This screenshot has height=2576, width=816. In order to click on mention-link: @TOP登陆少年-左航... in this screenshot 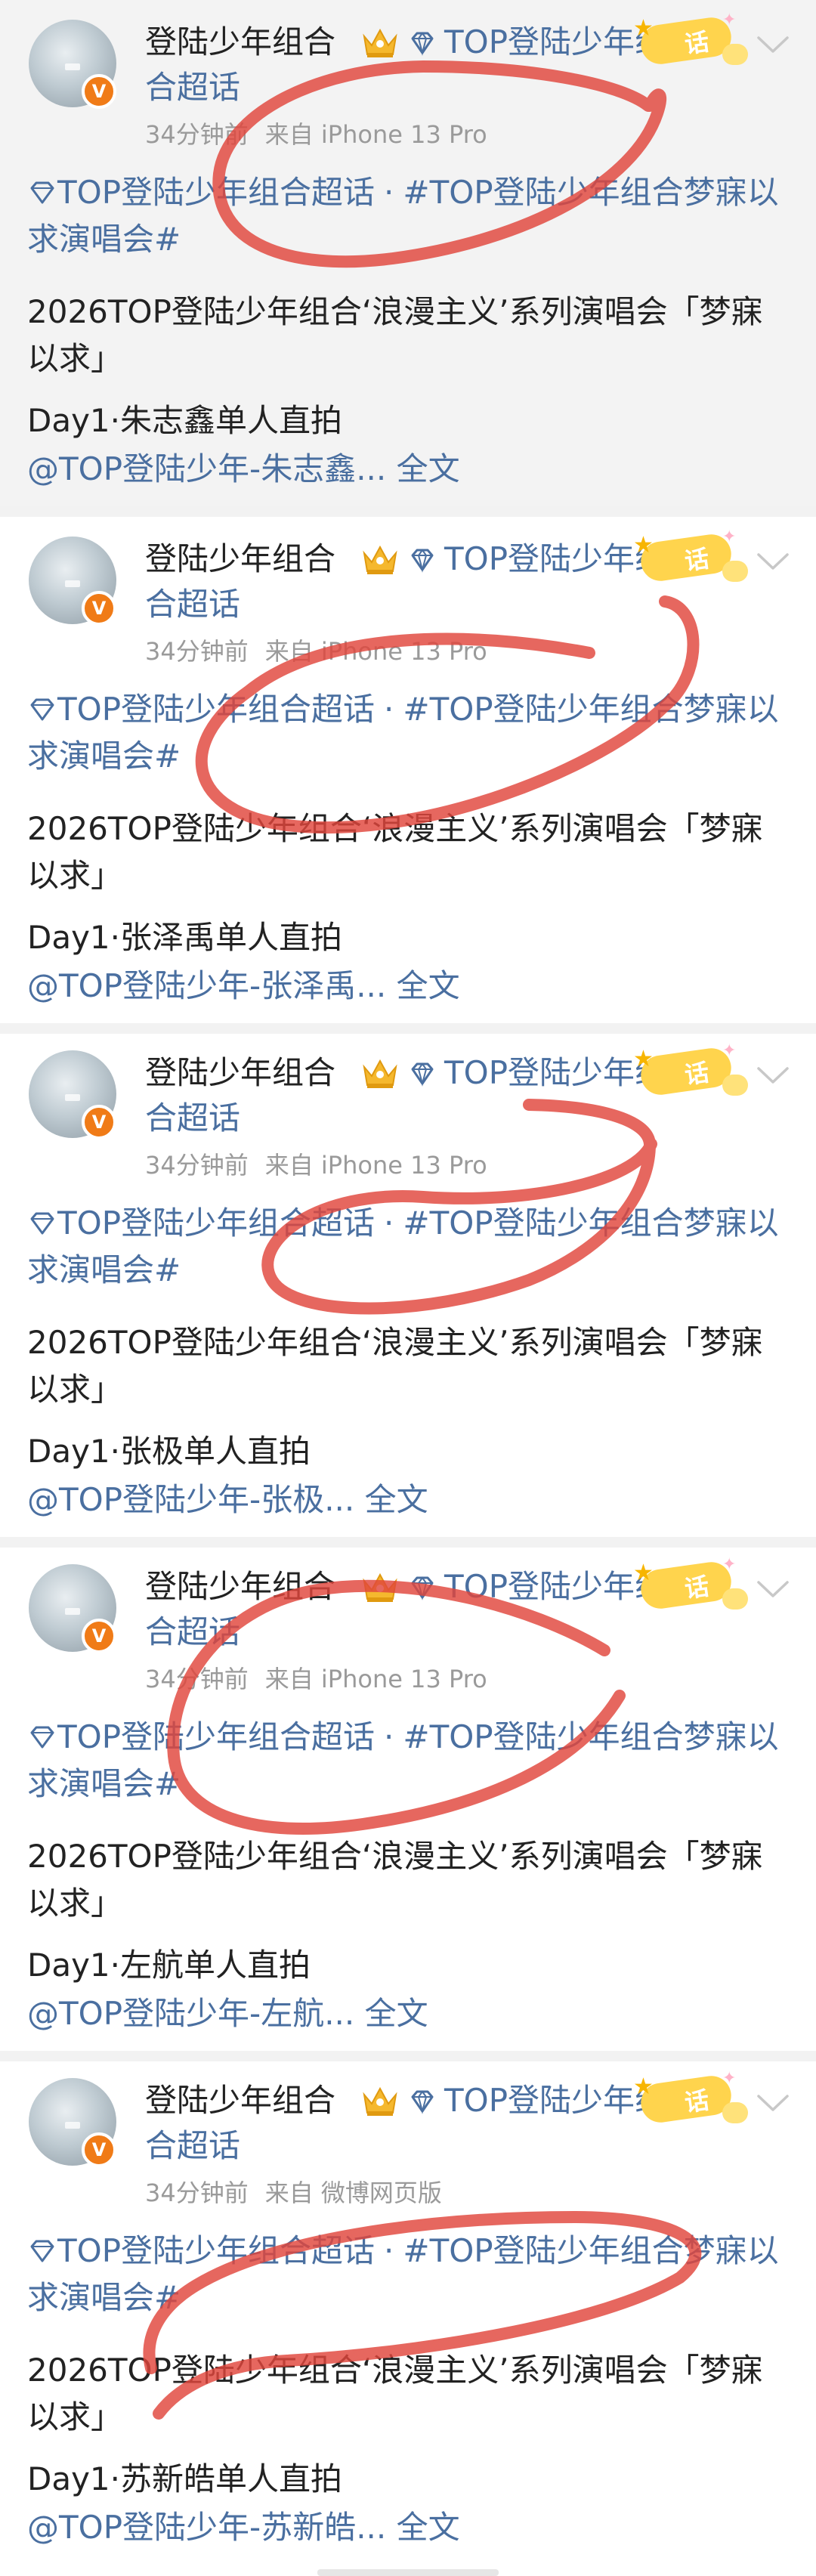, I will do `click(190, 2013)`.